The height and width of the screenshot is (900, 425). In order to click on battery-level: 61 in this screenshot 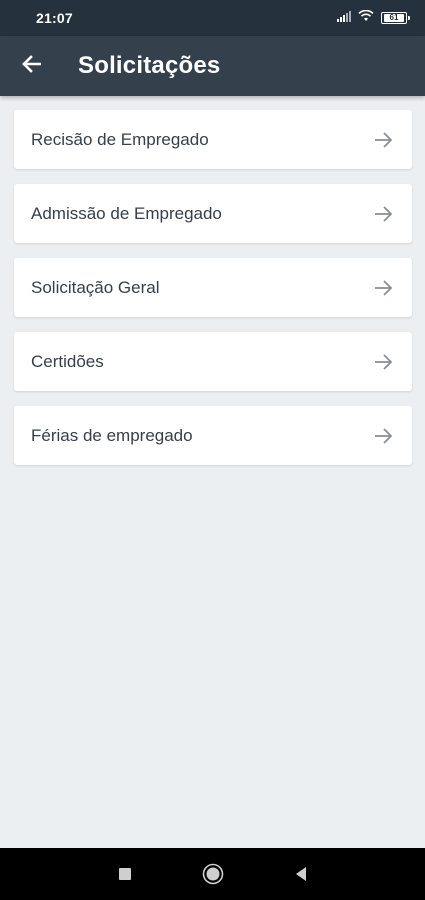, I will do `click(394, 18)`.